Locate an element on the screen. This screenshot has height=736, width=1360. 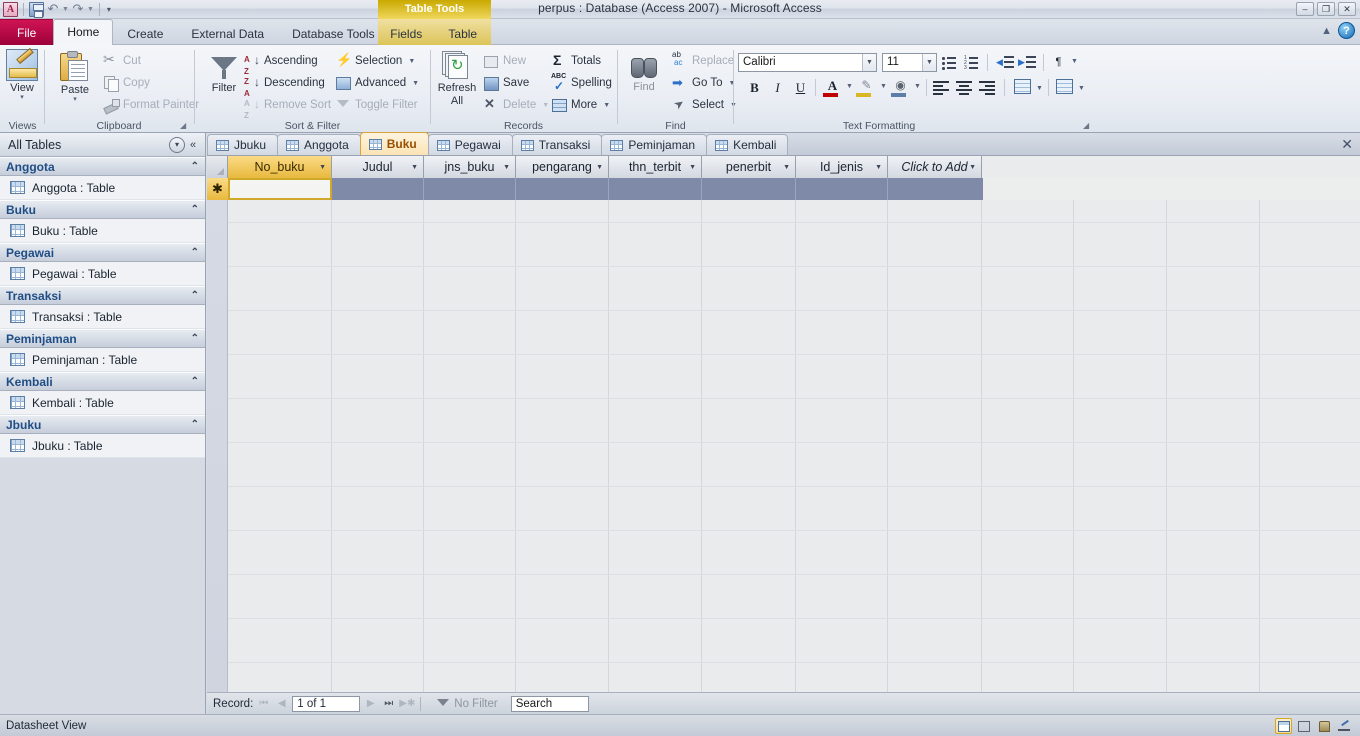
record-position-input: 1 of 1 is located at coordinates (326, 703).